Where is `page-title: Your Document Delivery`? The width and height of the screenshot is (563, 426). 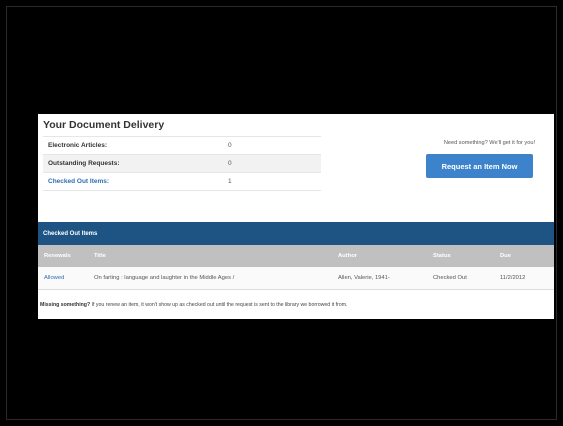
page-title: Your Document Delivery is located at coordinates (104, 125).